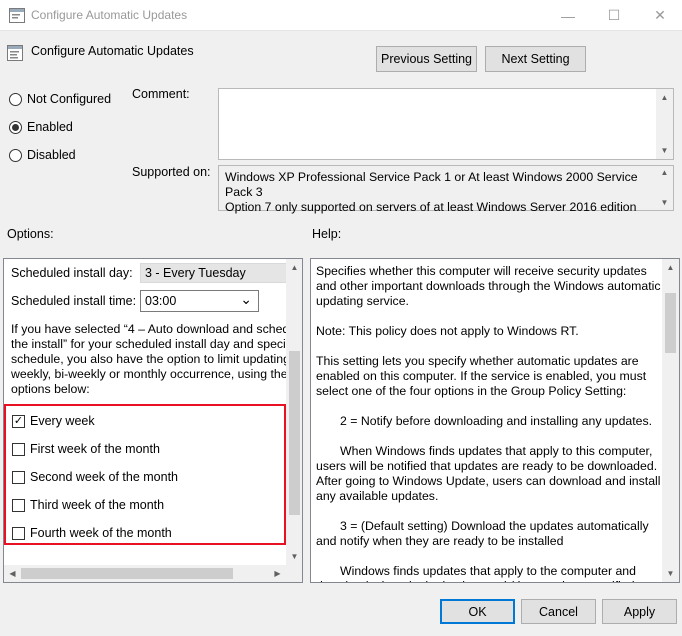  I want to click on close-icon: ✕, so click(660, 15).